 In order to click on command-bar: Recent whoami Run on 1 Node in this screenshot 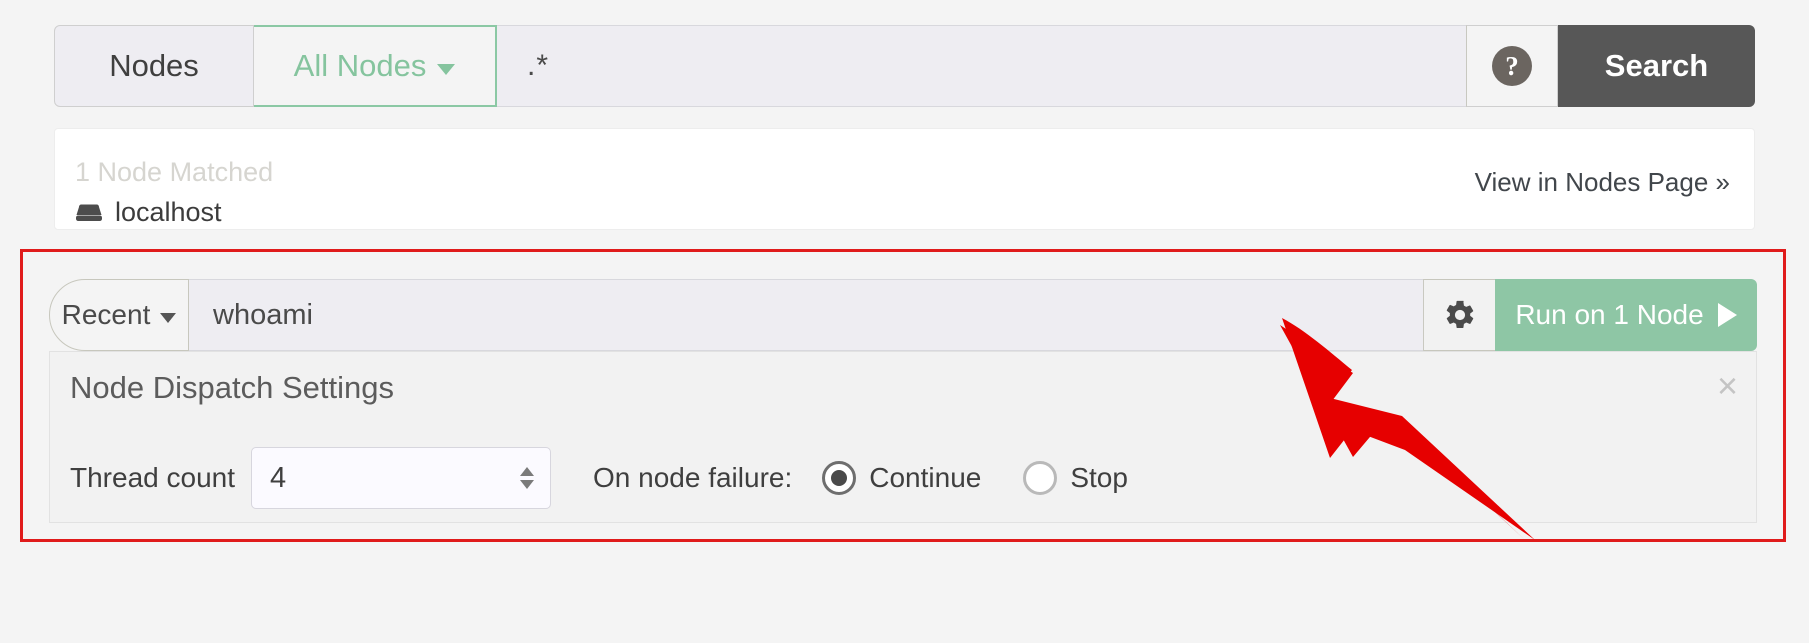, I will do `click(903, 315)`.